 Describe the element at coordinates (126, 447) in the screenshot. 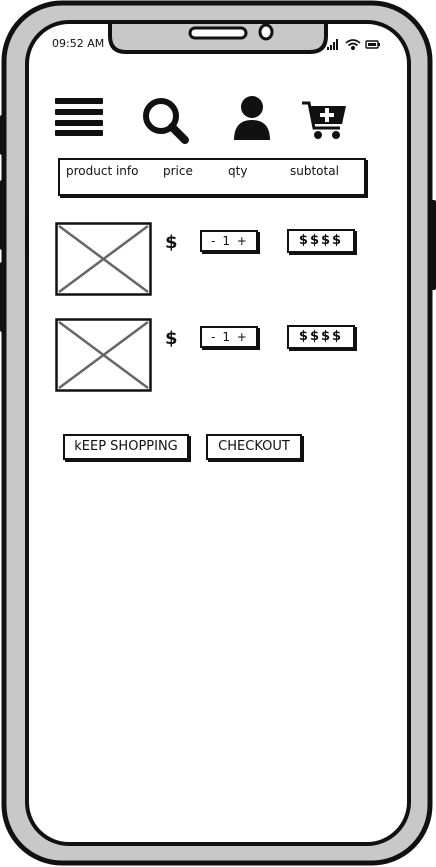

I see `keep-shopping-button: kEEP SHOPPING` at that location.